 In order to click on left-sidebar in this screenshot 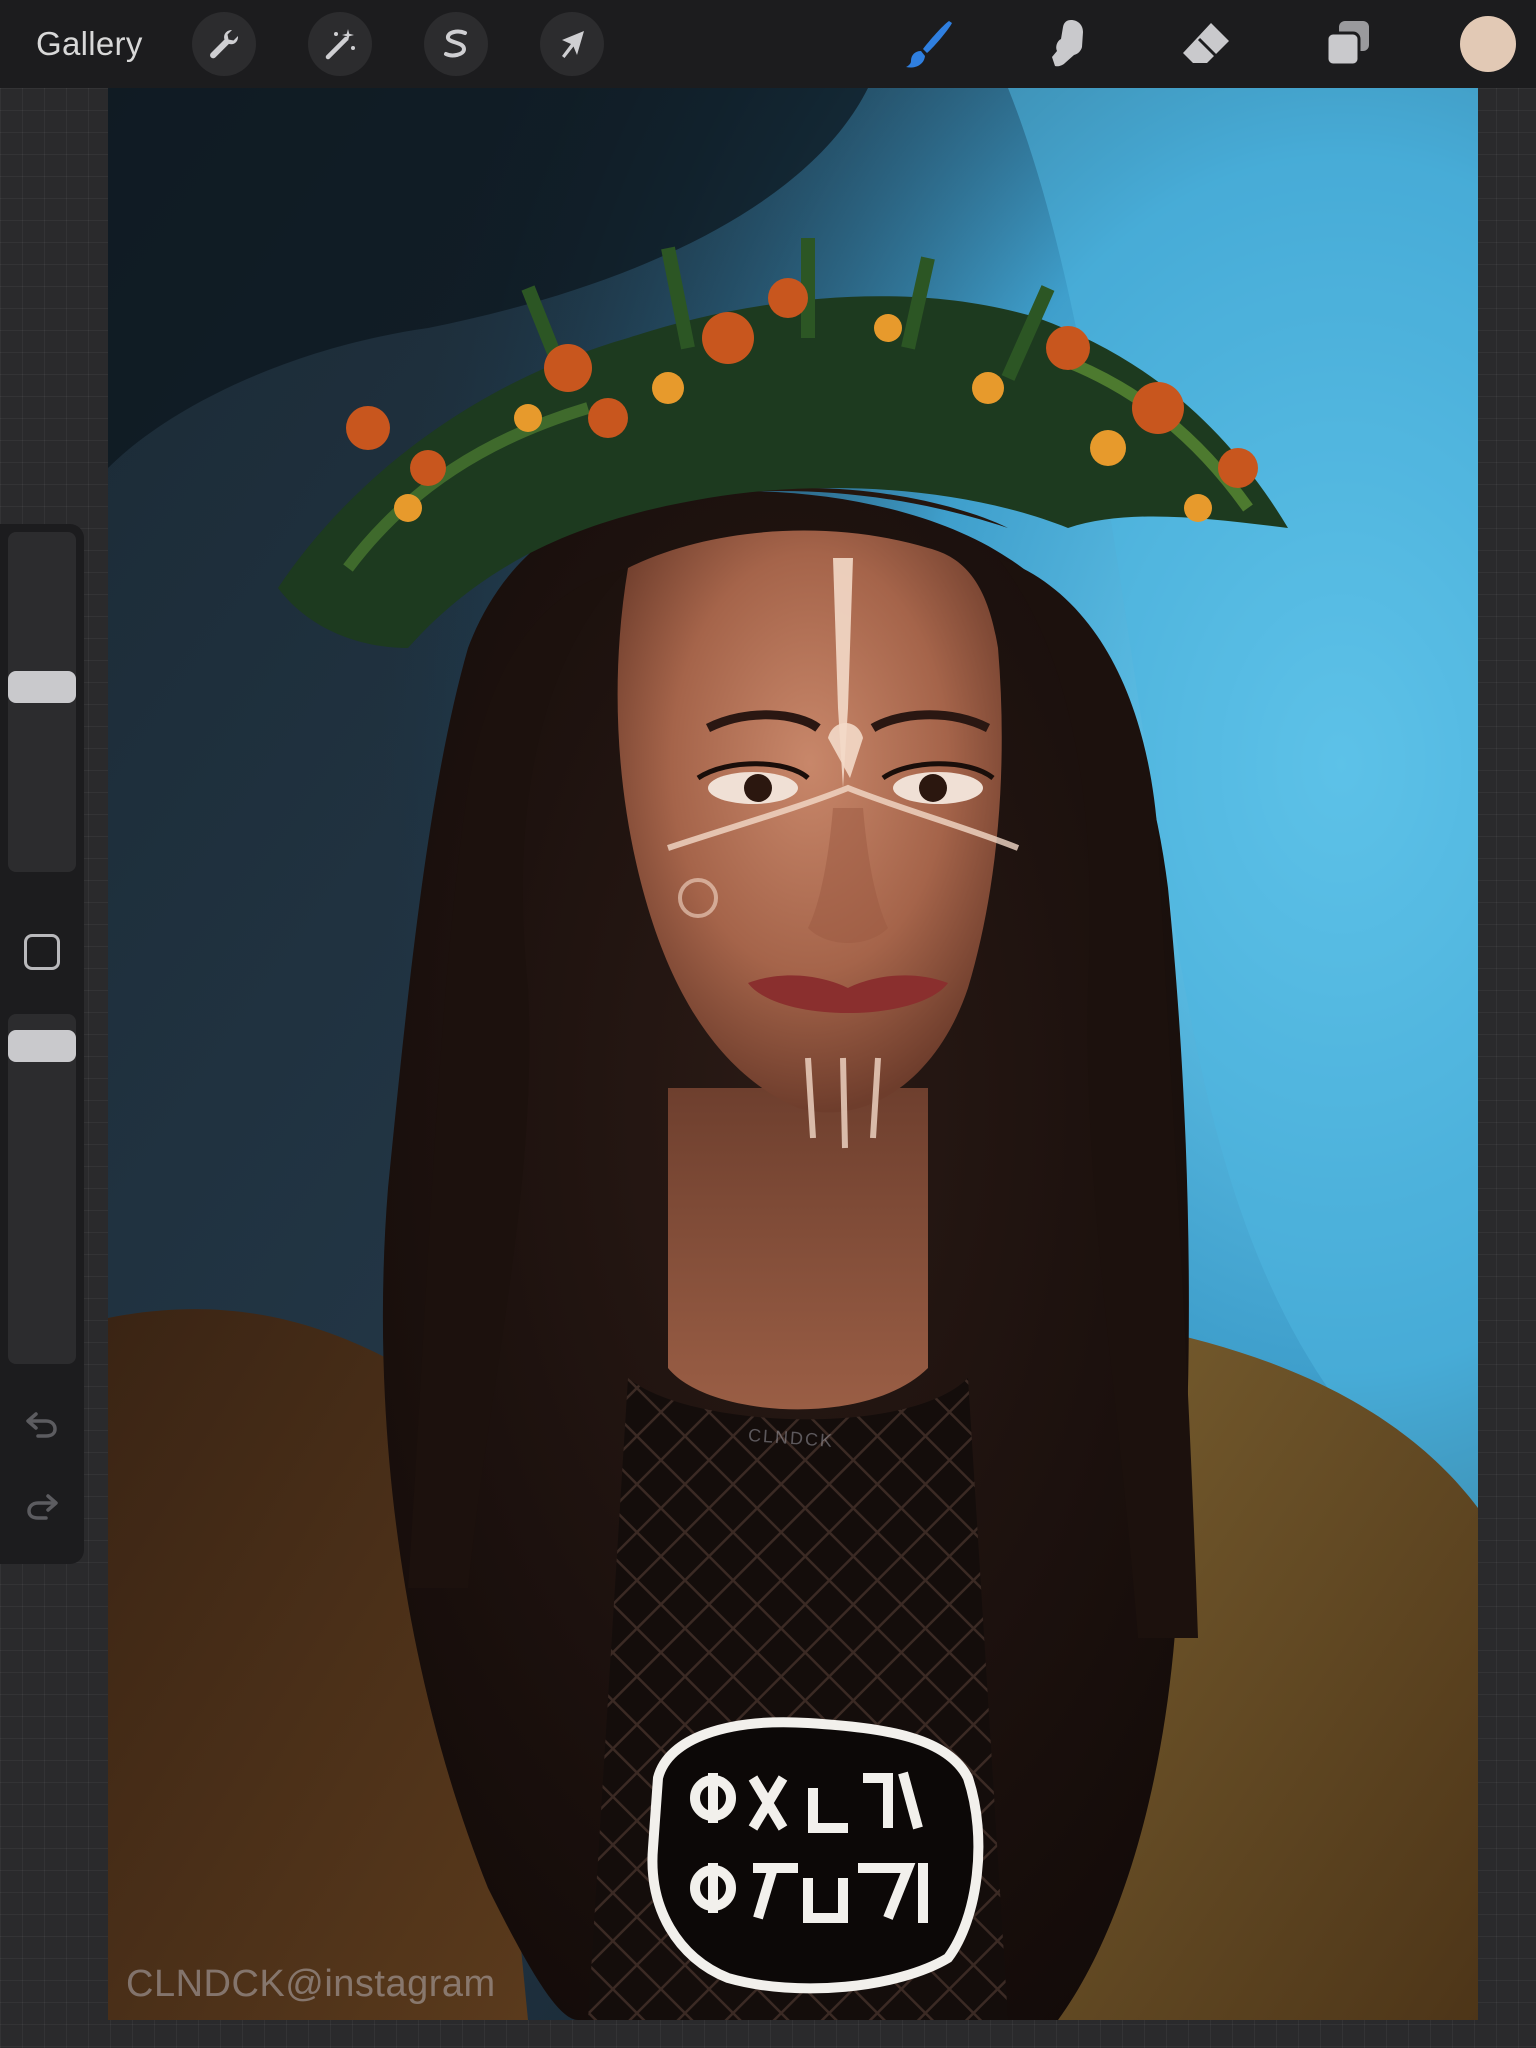, I will do `click(42, 1044)`.